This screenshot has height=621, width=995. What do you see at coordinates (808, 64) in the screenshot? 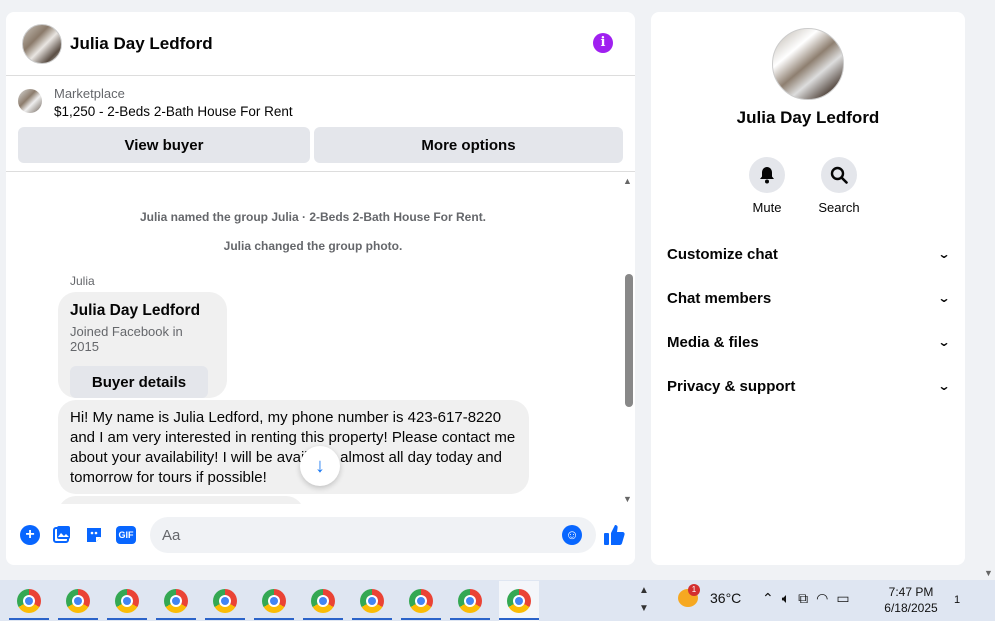
I see `profile-avatar` at bounding box center [808, 64].